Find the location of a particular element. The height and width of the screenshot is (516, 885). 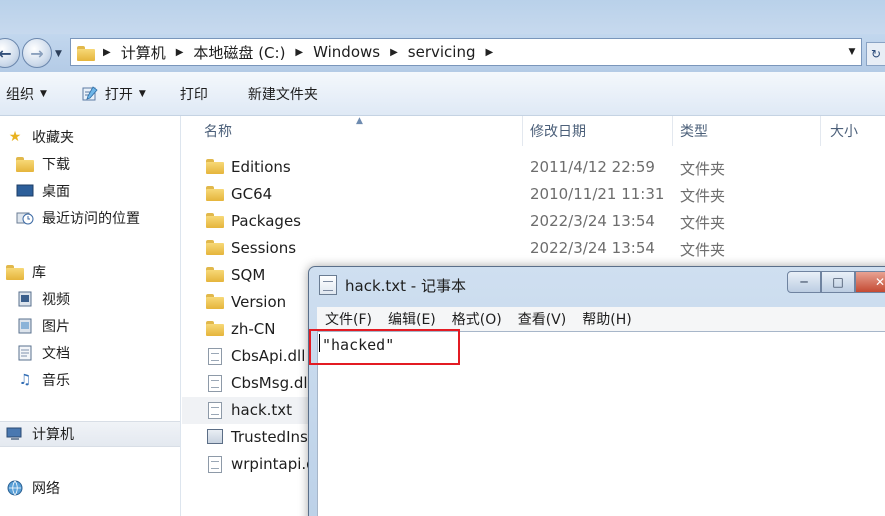

minimize-button: ─ is located at coordinates (804, 282).